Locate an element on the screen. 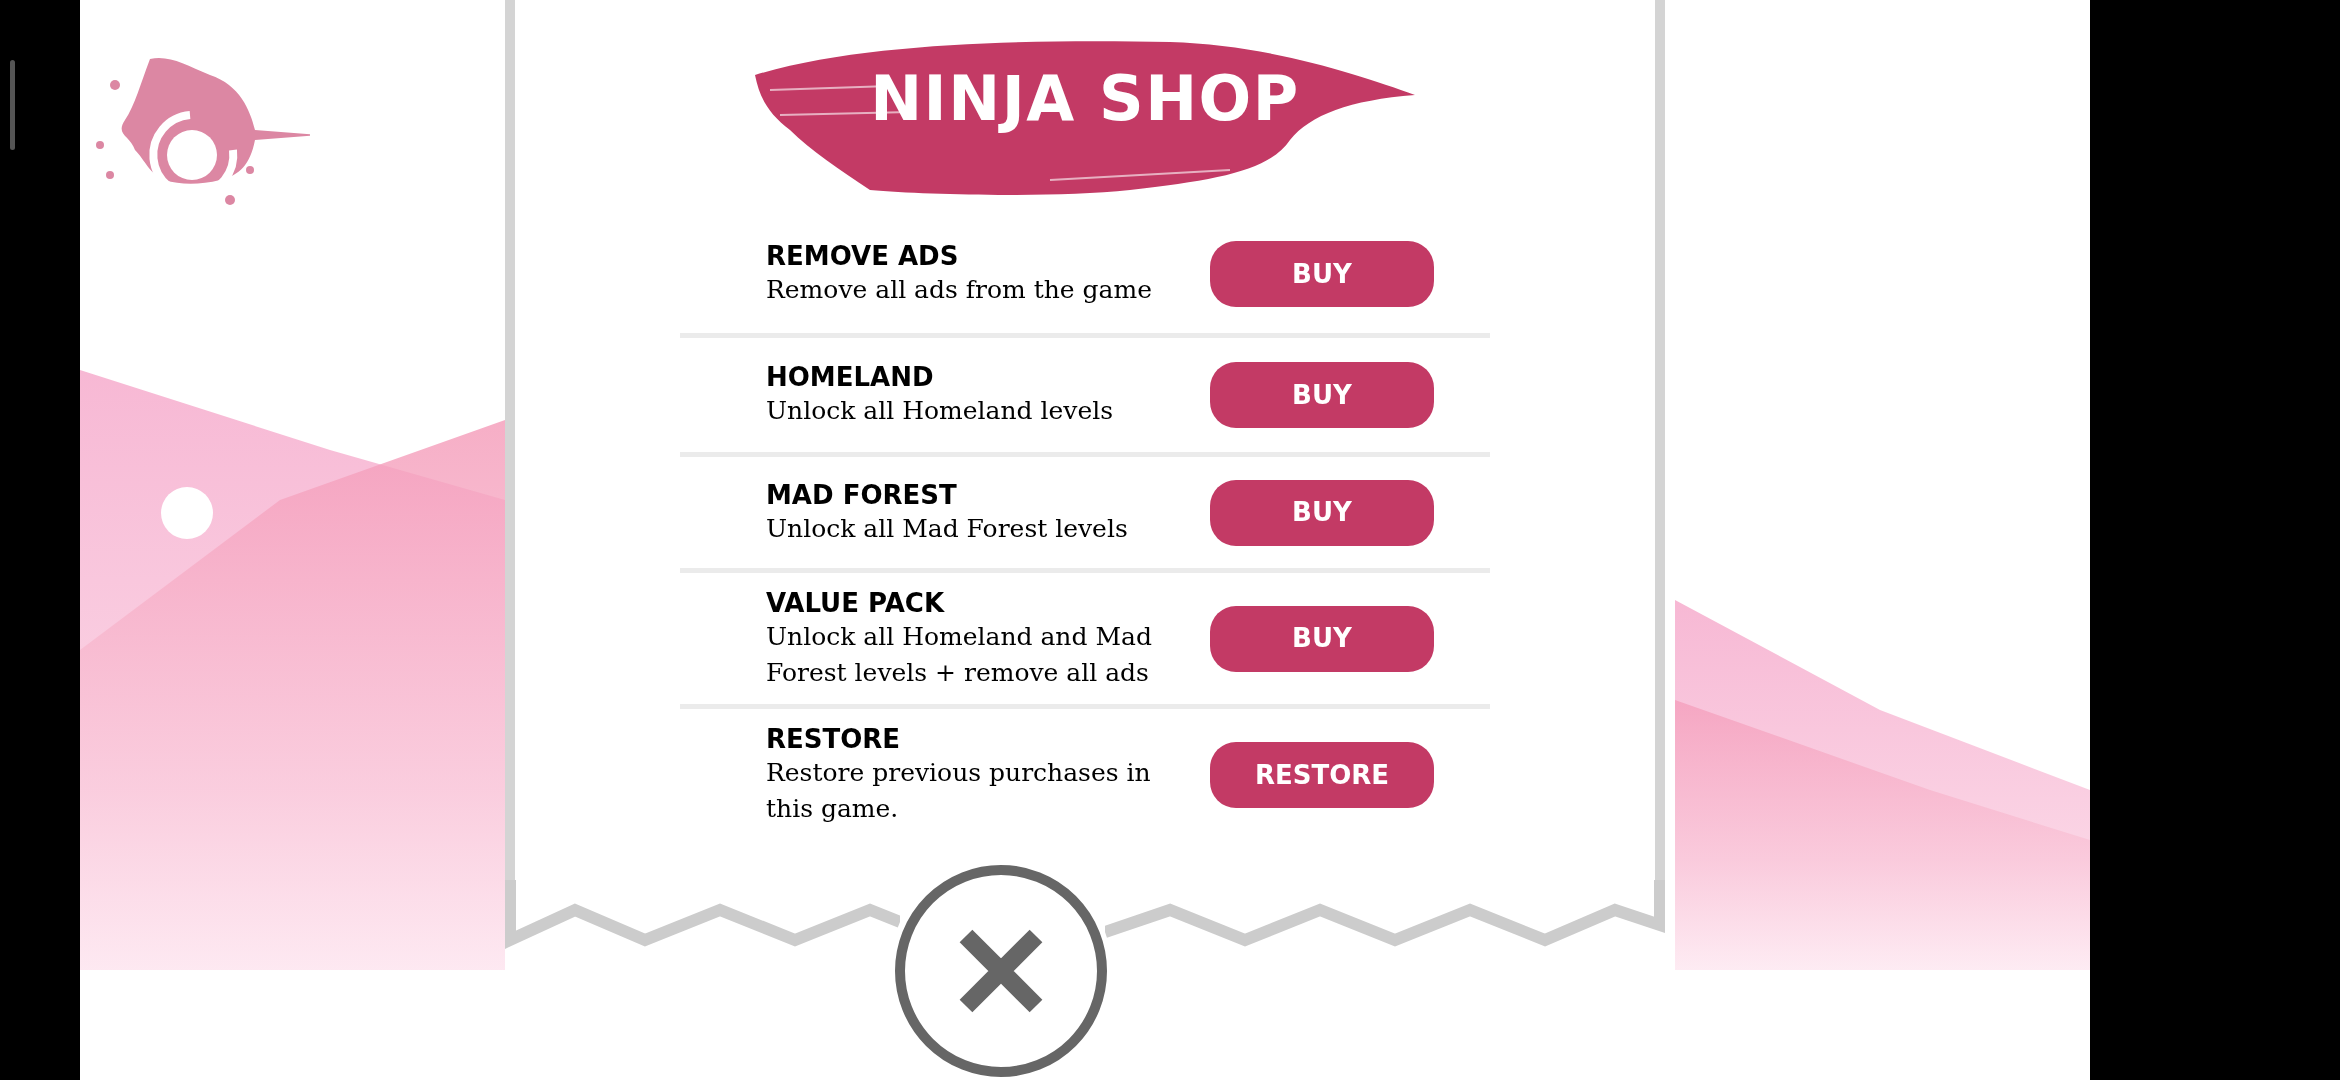  buy-button: RESTORE is located at coordinates (1322, 775).